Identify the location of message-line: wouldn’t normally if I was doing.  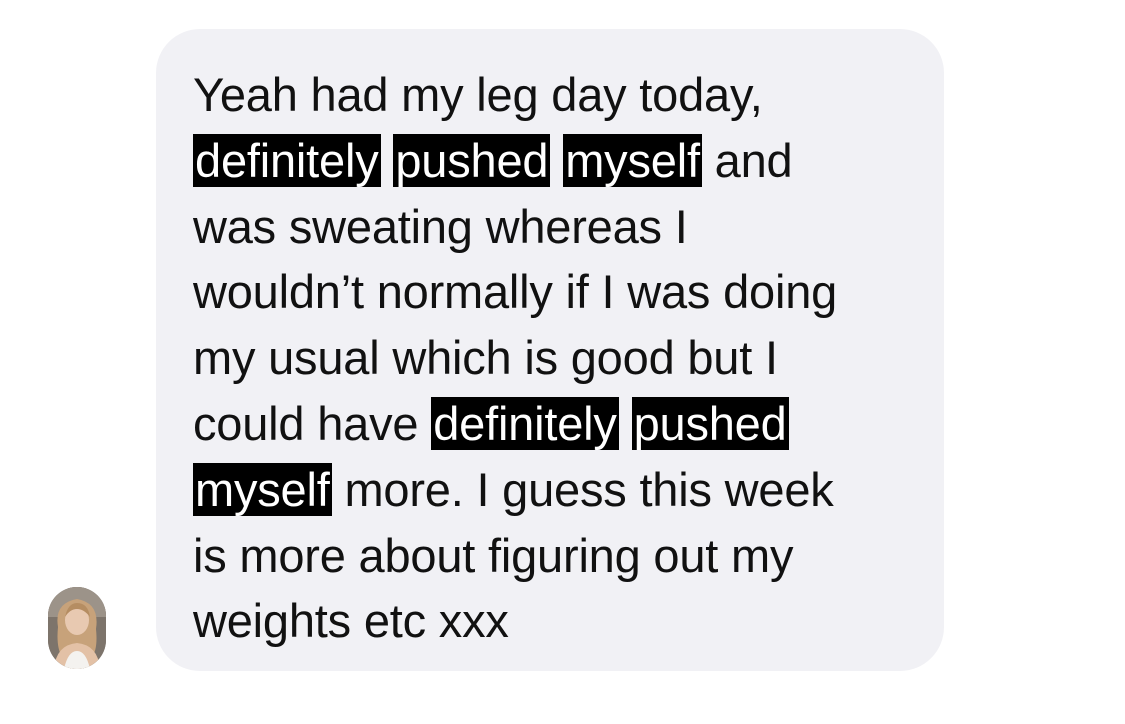
(563, 292).